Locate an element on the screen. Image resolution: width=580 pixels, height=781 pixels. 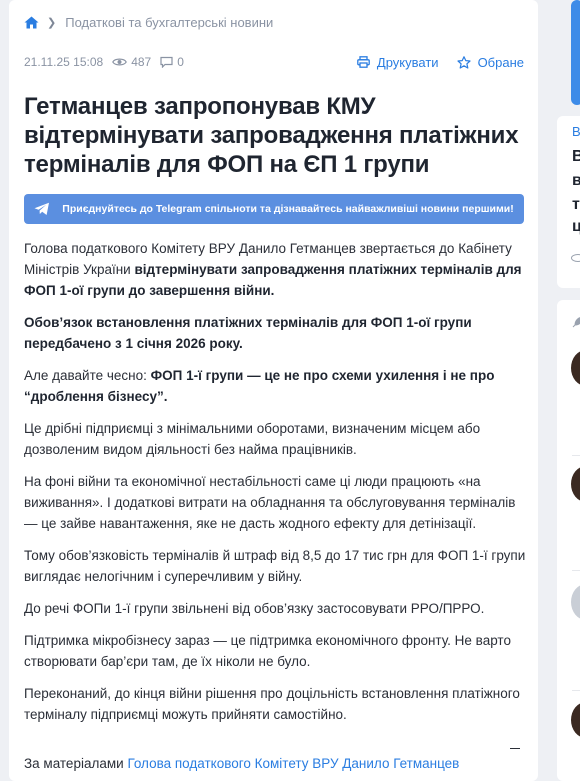
article-meta: 21.11.25 15:08 487 0 Друкувати Обране is located at coordinates (274, 62).